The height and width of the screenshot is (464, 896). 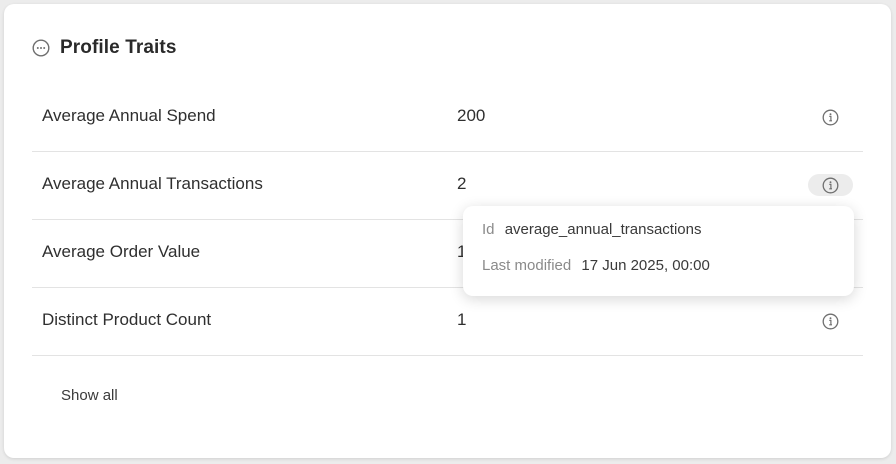 I want to click on trait-value: 1, so click(x=462, y=319).